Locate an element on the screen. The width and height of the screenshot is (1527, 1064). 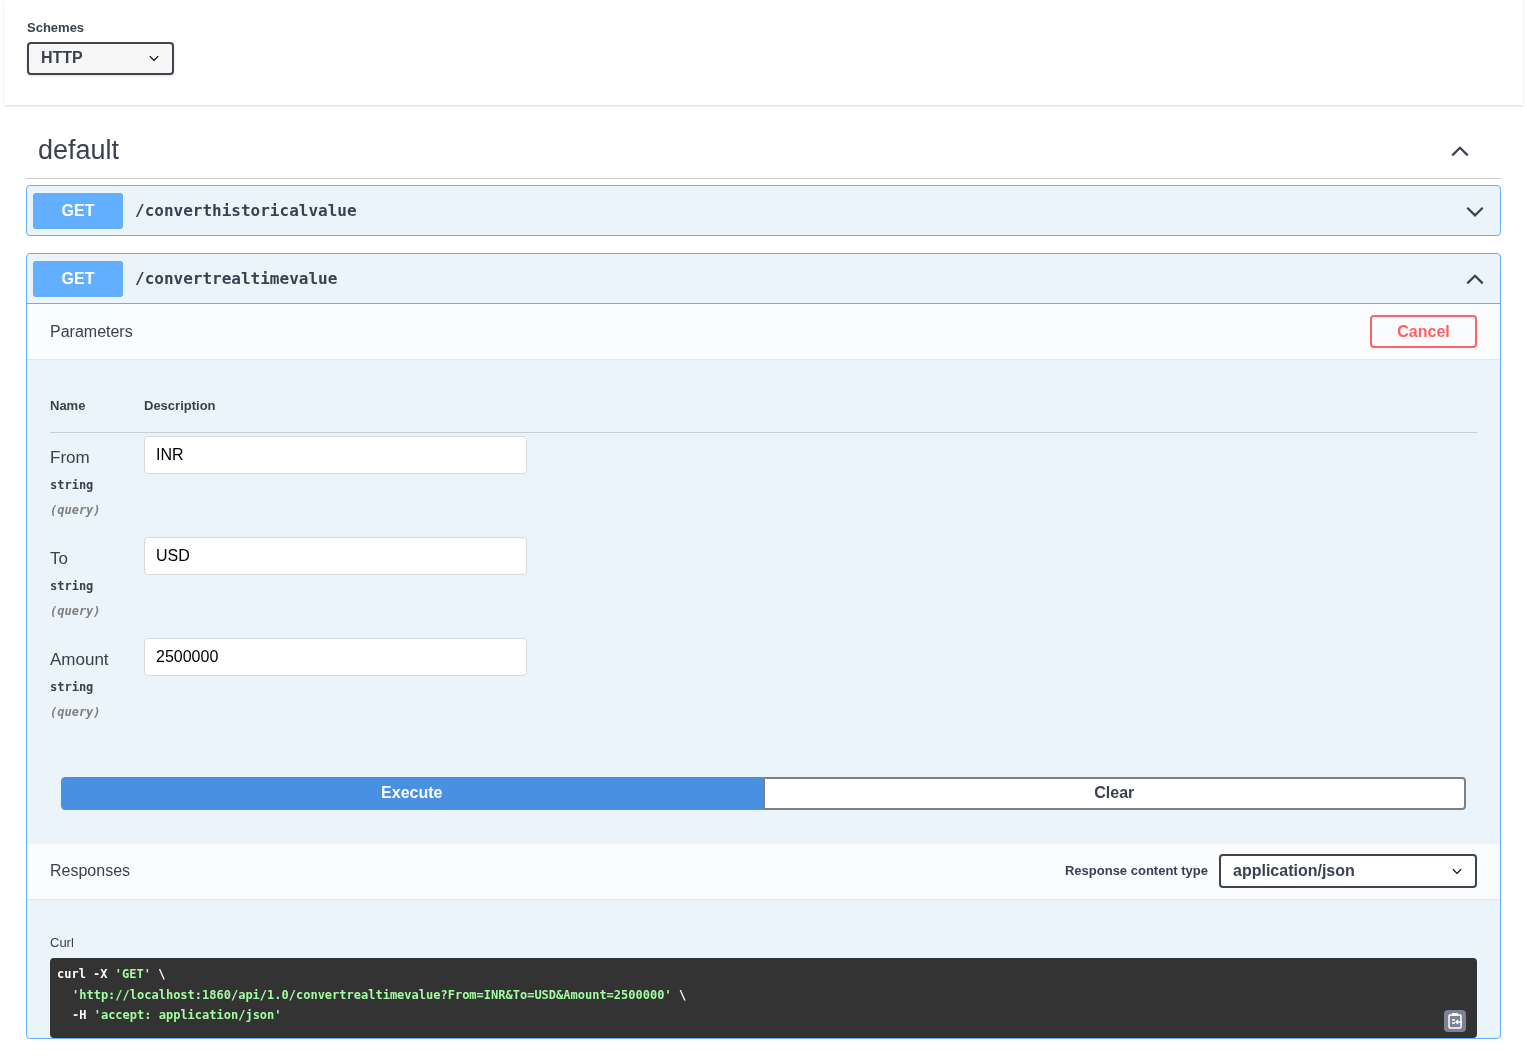
code-line: -H 'accept: application/json' is located at coordinates (177, 1015).